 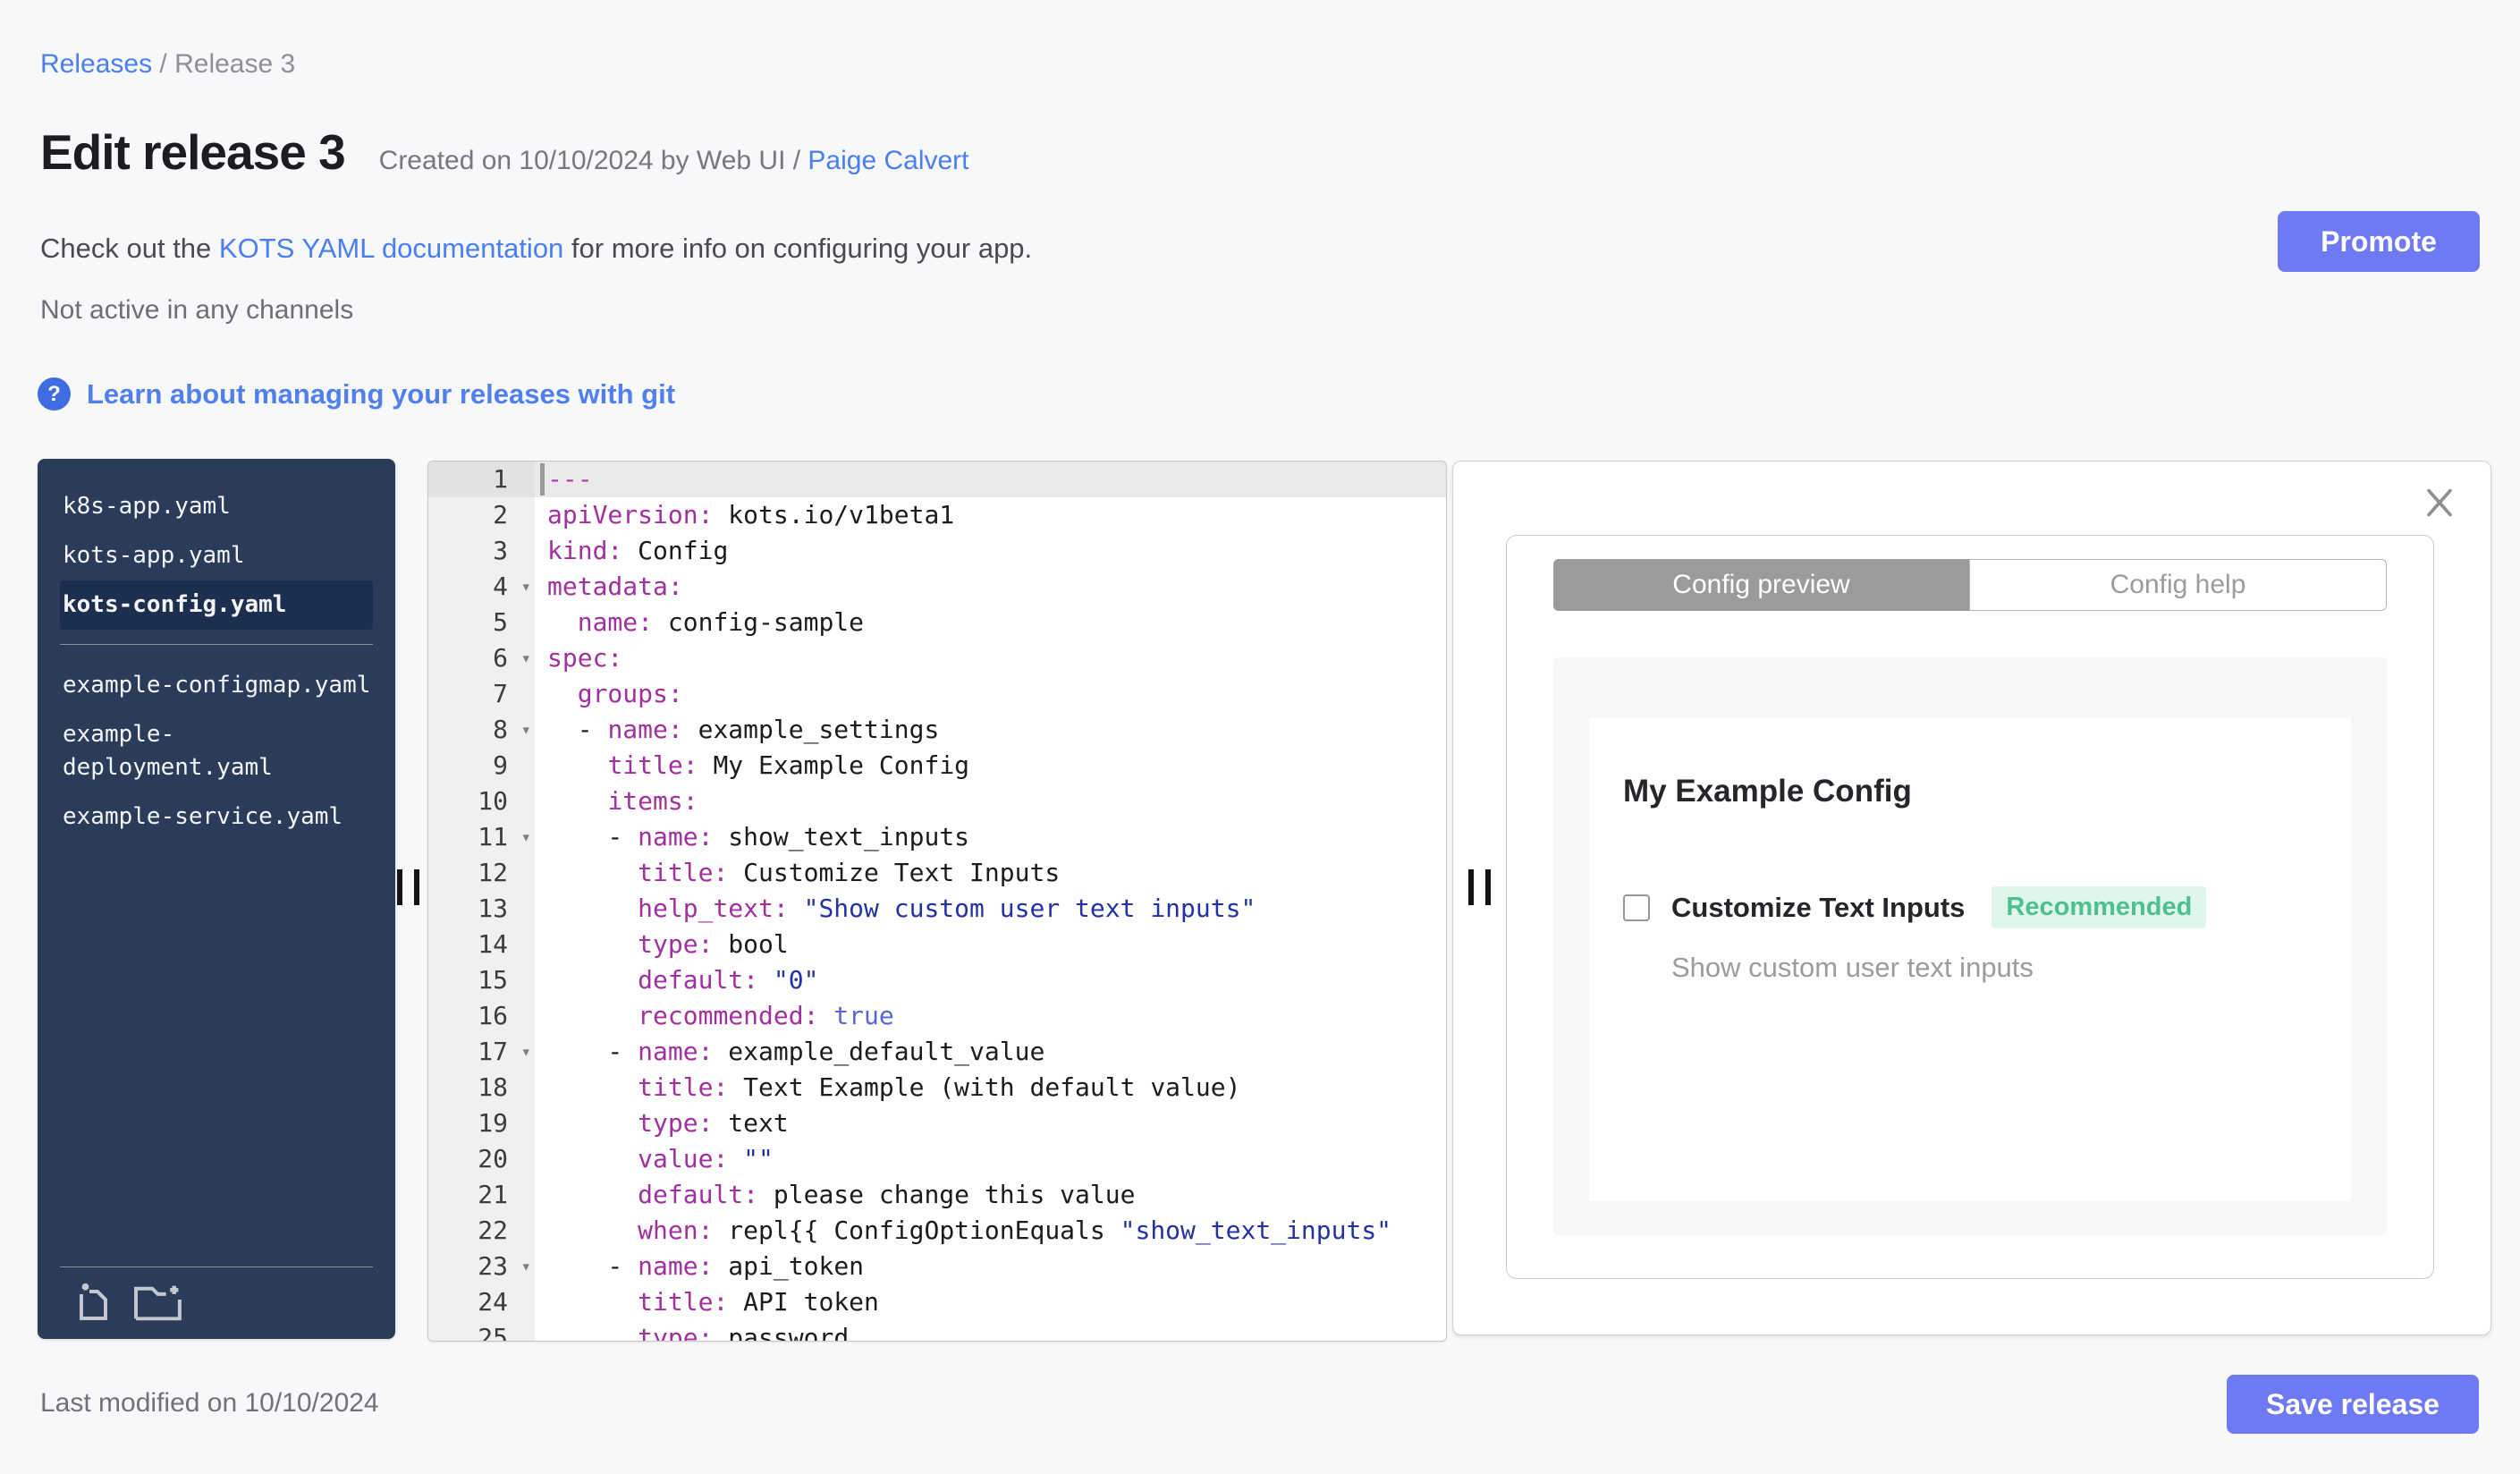 What do you see at coordinates (990, 837) in the screenshot?
I see `code-text: - name: show_text_inputs` at bounding box center [990, 837].